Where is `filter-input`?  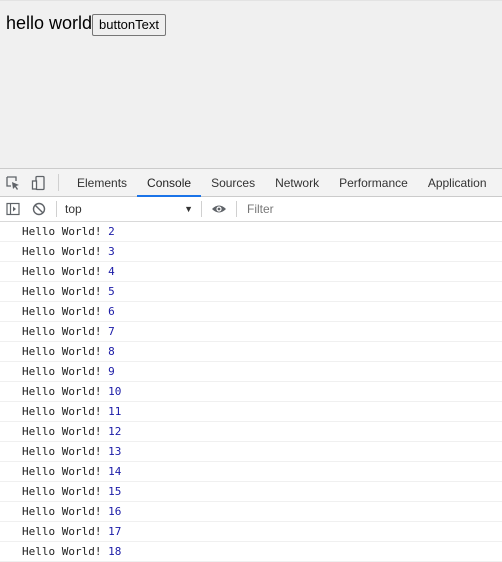 filter-input is located at coordinates (345, 209).